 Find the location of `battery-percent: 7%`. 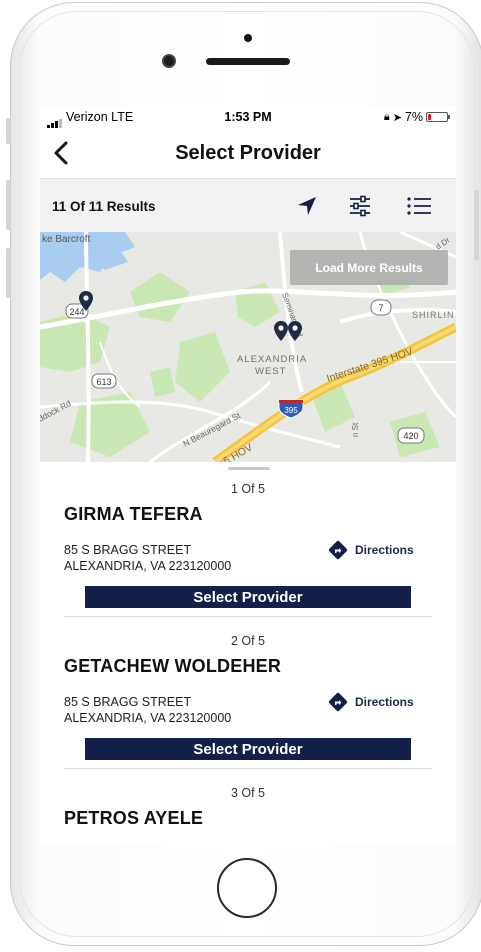

battery-percent: 7% is located at coordinates (413, 117).